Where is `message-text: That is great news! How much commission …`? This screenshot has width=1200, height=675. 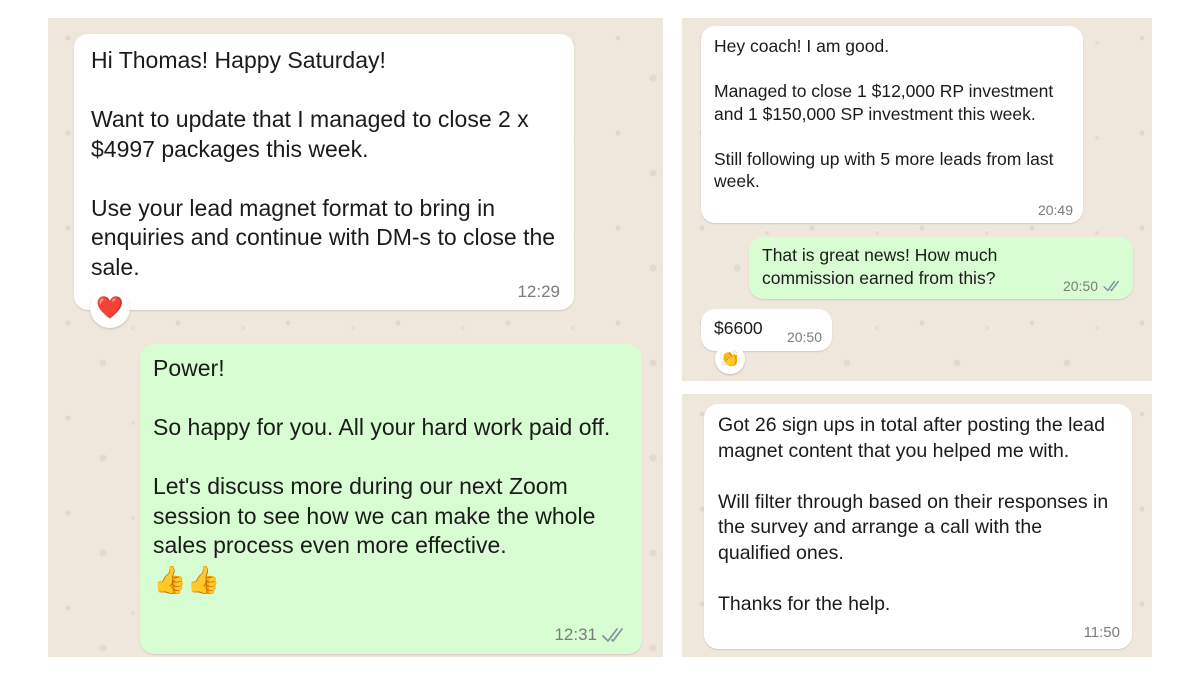
message-text: That is great news! How much commission … is located at coordinates (880, 266).